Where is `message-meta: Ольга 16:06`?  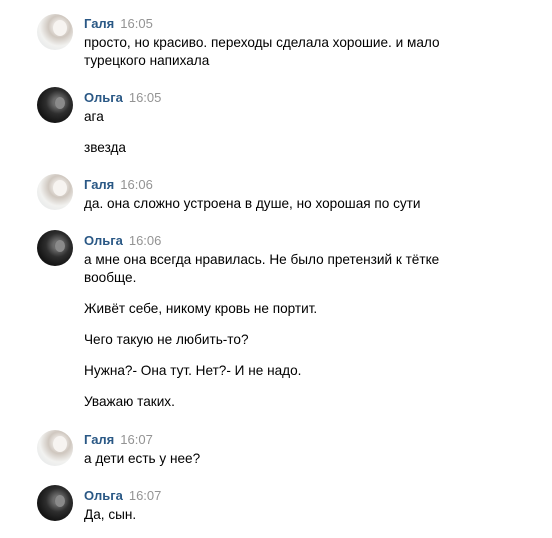
message-meta: Ольга 16:06 is located at coordinates (122, 241).